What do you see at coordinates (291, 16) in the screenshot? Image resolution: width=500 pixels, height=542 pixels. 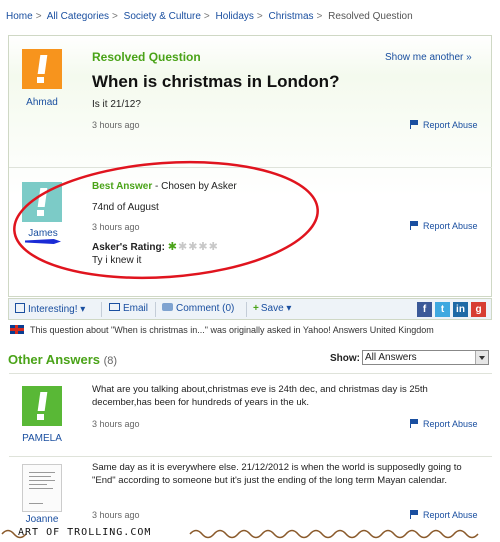 I see `breadcrumb-christmas: Christmas` at bounding box center [291, 16].